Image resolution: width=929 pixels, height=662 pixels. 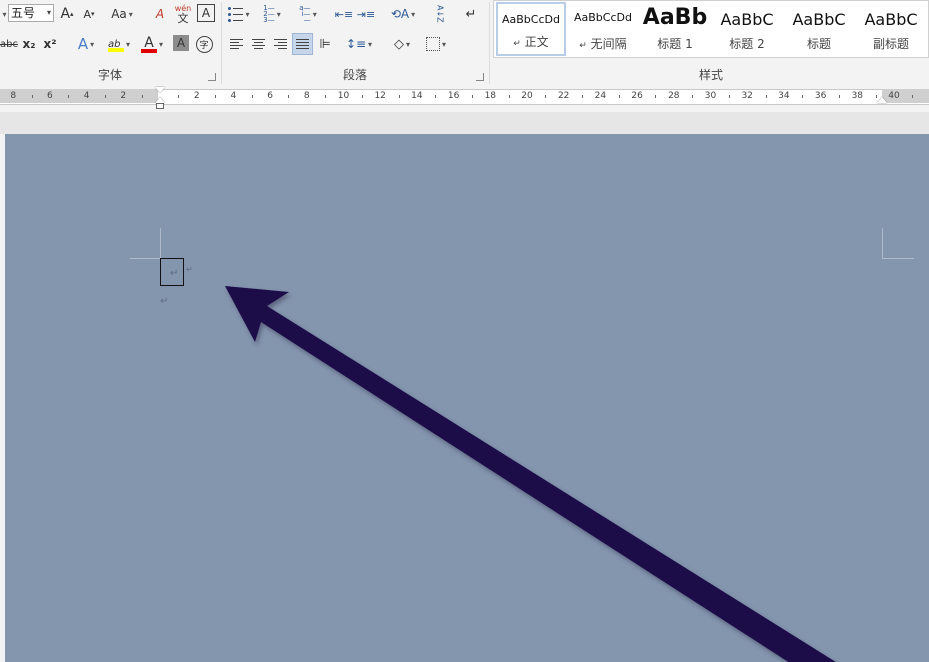 I want to click on font-name-dropdown-arrow: ▾, so click(x=3, y=14).